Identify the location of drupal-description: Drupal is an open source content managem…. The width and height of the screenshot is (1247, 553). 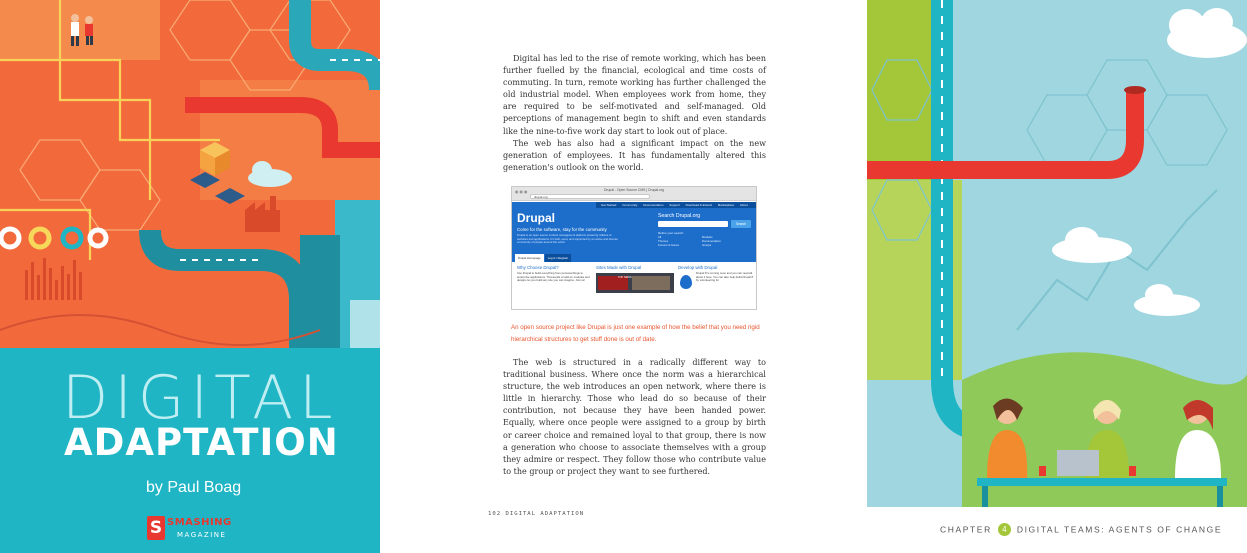
(567, 239).